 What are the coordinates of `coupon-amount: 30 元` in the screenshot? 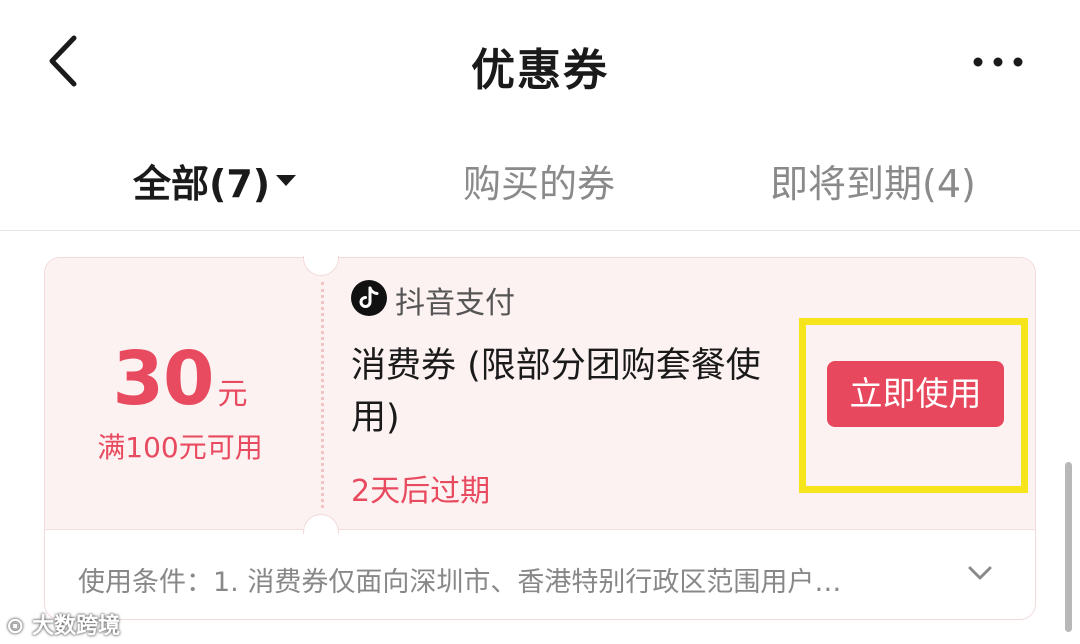 It's located at (180, 379).